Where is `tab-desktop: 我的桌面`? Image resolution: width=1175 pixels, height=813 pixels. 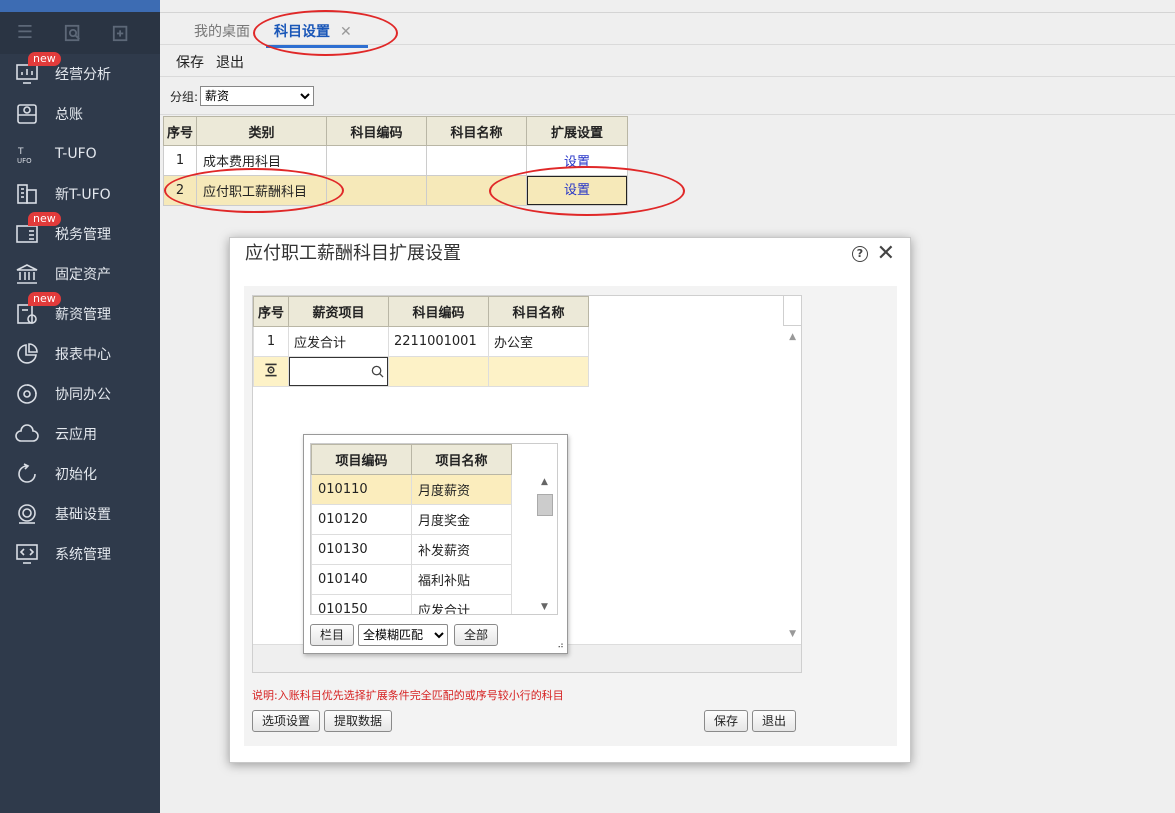 tab-desktop: 我的桌面 is located at coordinates (222, 31).